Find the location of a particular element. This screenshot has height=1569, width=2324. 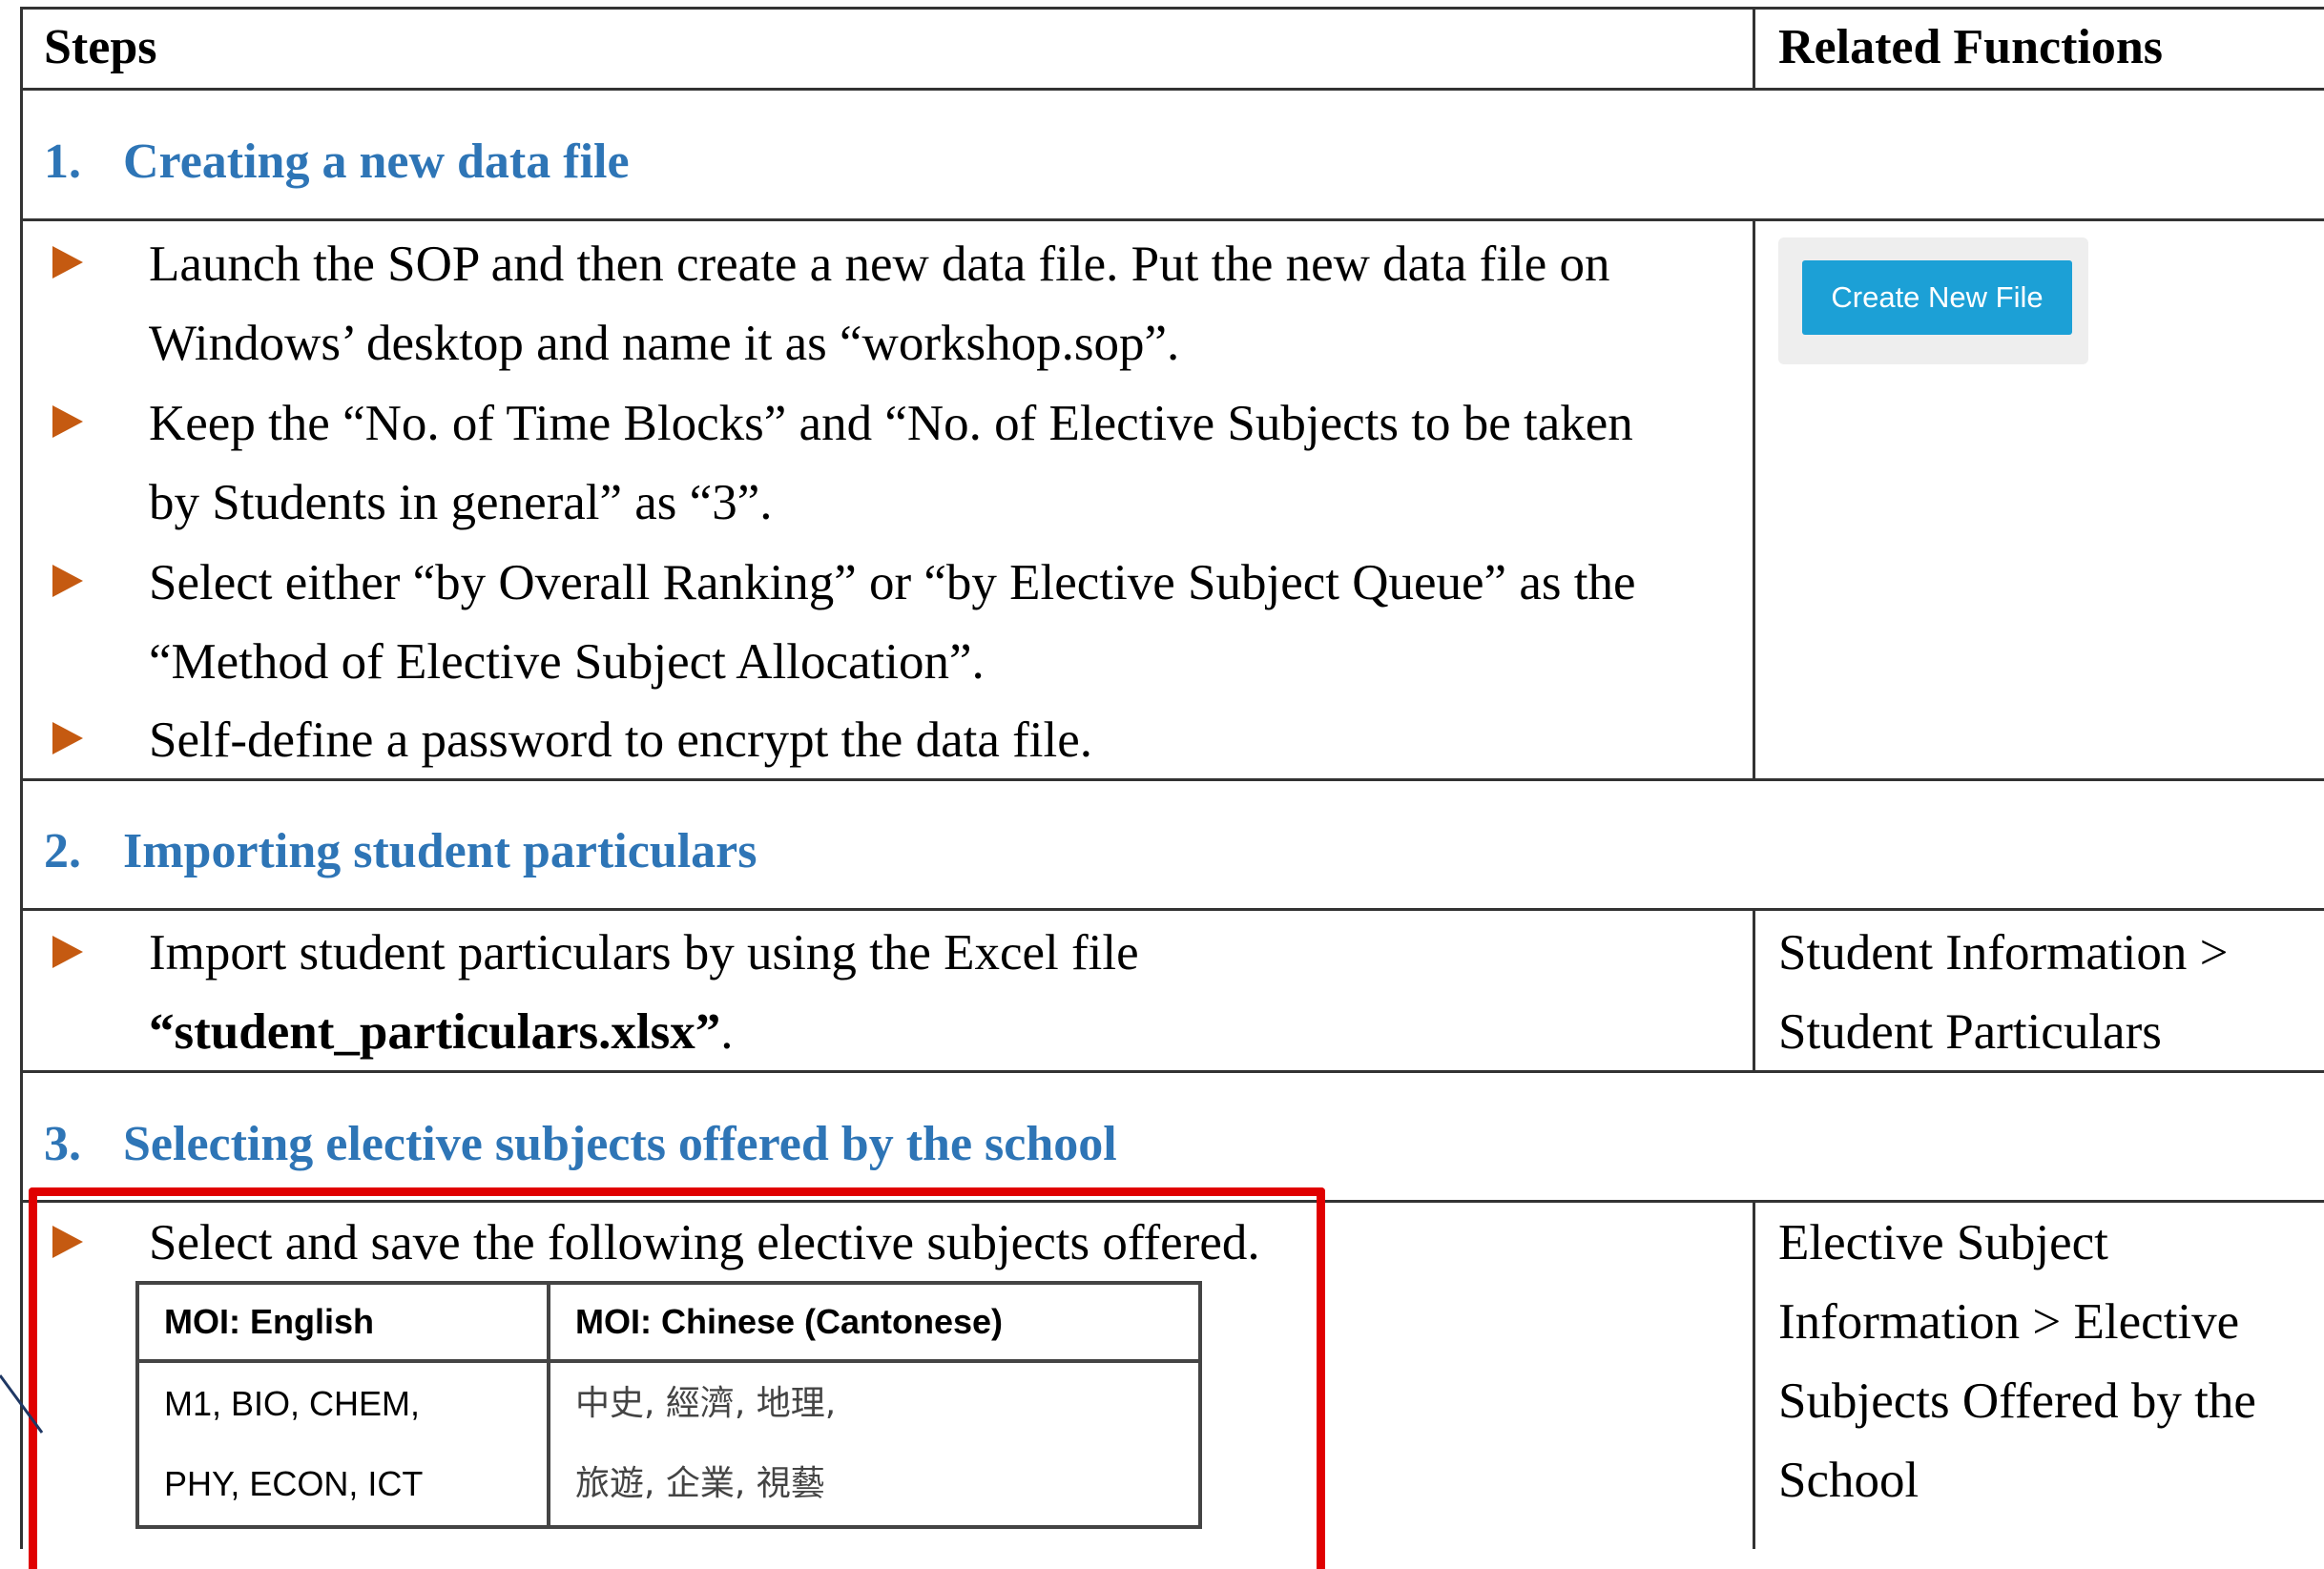

sentence-period: . is located at coordinates (727, 1032).